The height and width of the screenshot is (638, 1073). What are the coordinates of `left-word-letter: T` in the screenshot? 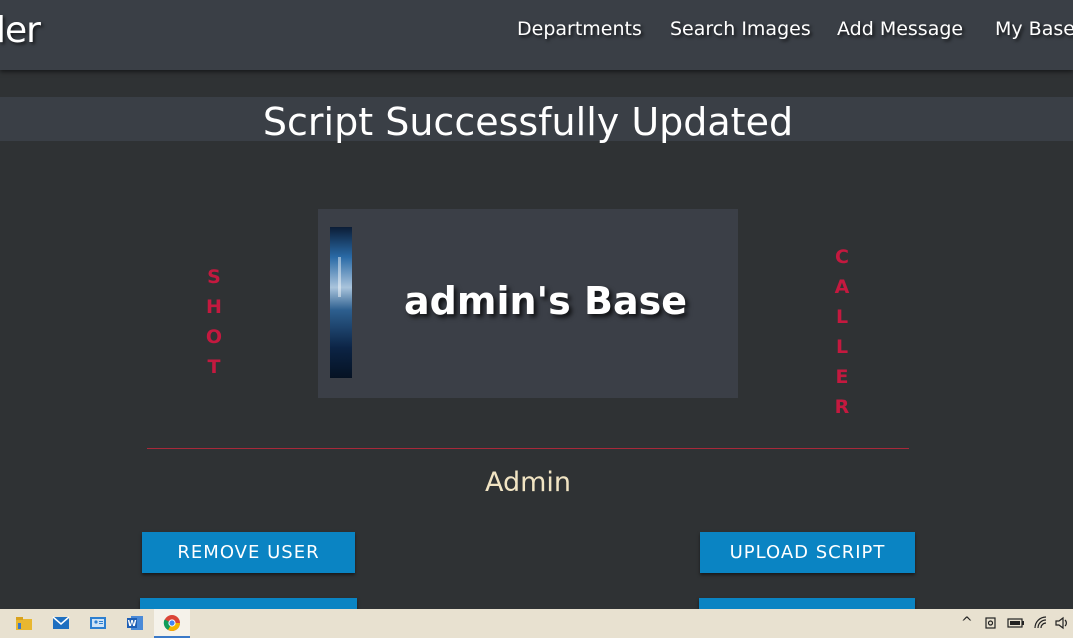 It's located at (214, 367).